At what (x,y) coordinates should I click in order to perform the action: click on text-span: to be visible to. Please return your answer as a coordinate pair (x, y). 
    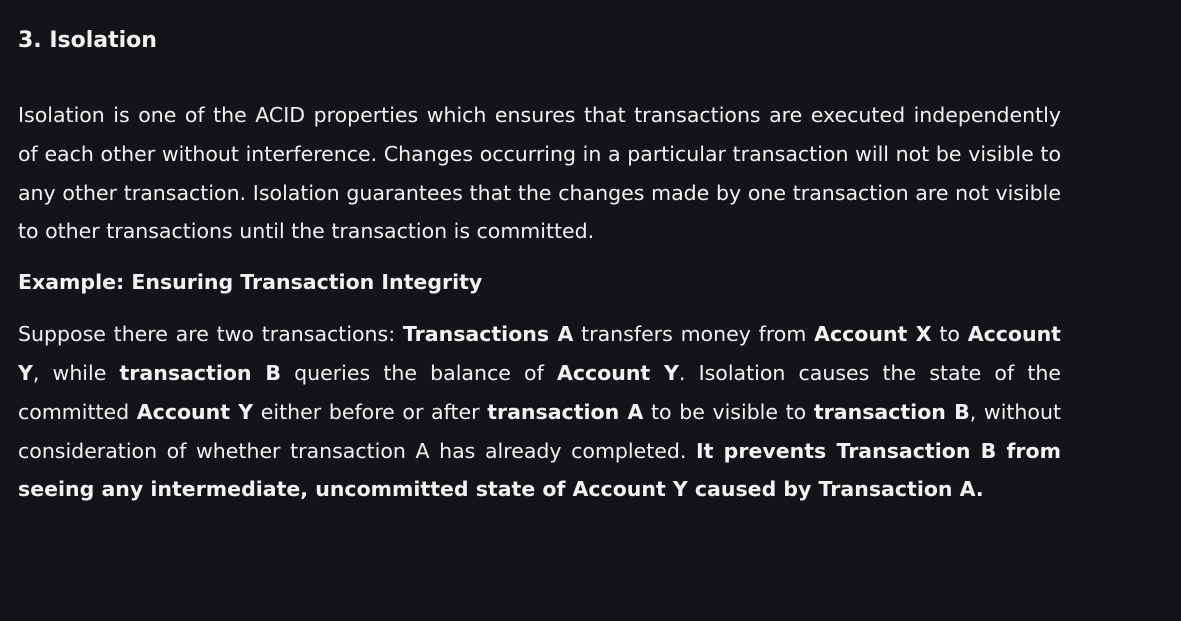
    Looking at the image, I should click on (728, 411).